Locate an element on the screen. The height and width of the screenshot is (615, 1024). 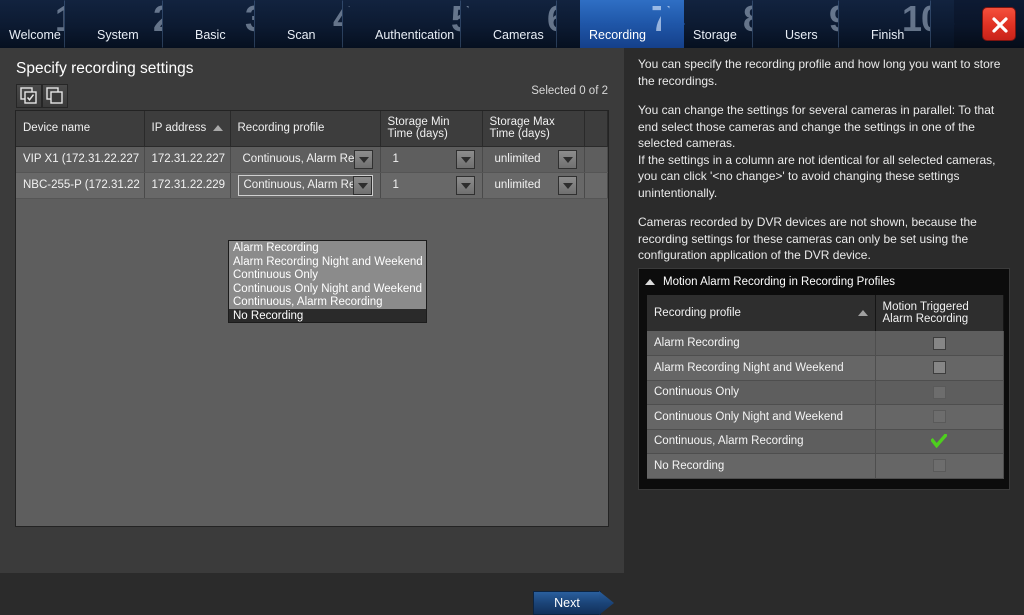
wizard-step-cameras: 6 Cameras is located at coordinates (532, 24).